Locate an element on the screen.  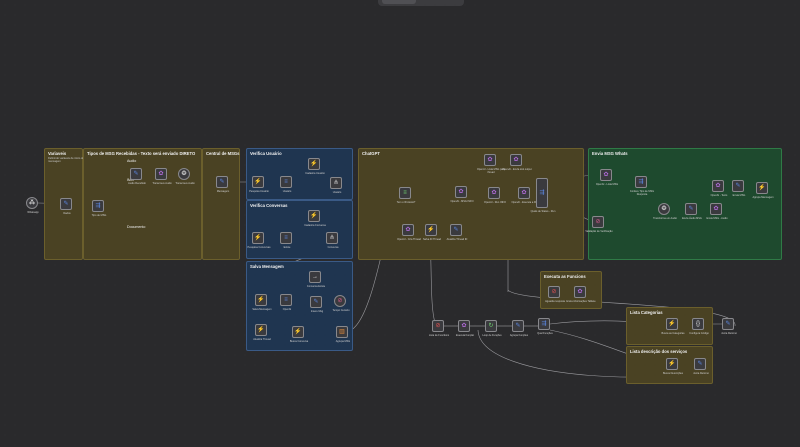
node-salva-mensagem: ⚡ Salva Mensagem is located at coordinates (262, 302).